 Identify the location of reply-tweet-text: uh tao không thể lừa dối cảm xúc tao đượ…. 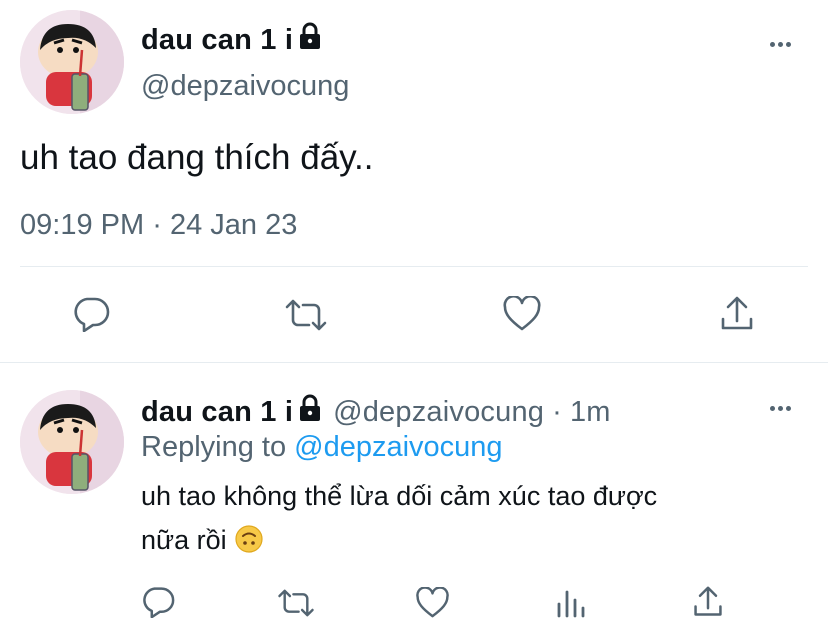
(471, 518).